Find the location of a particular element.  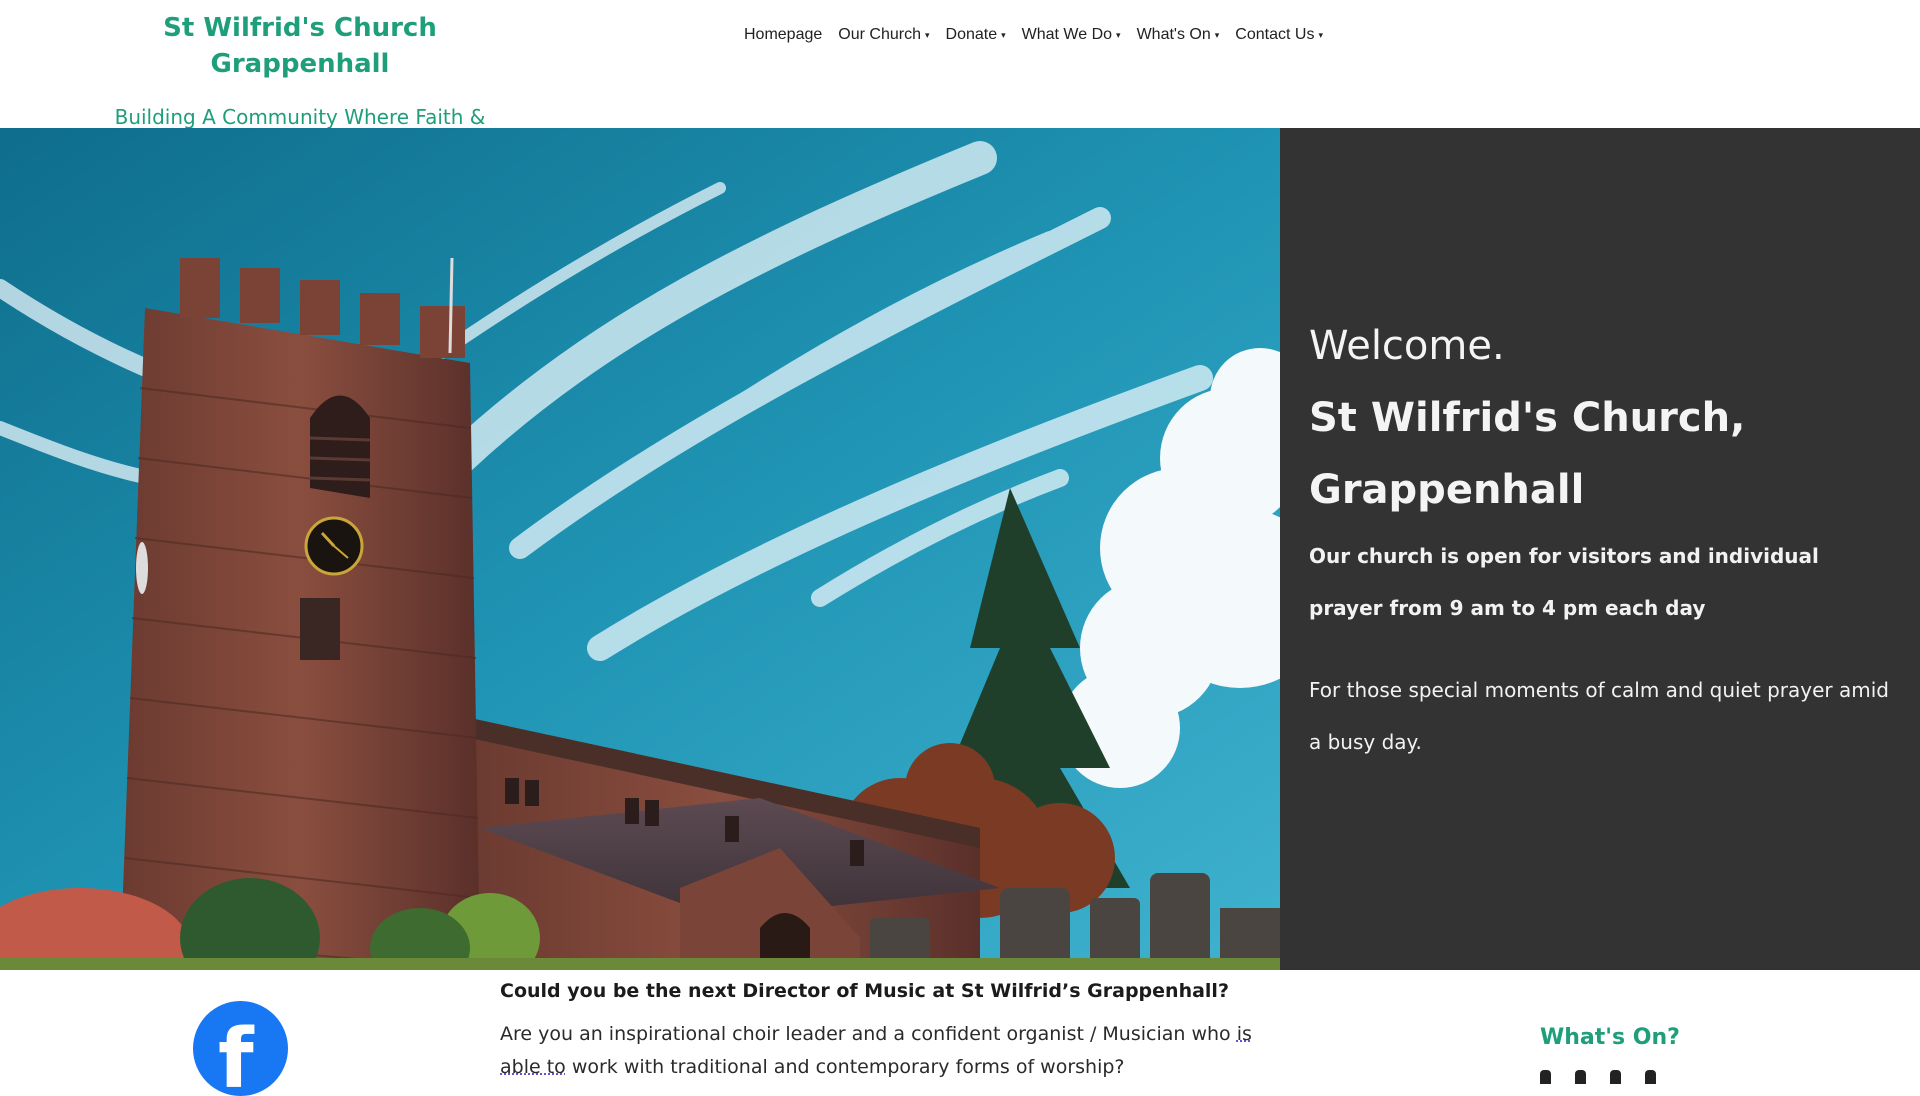

nav-donate-label: Donate is located at coordinates (971, 35).